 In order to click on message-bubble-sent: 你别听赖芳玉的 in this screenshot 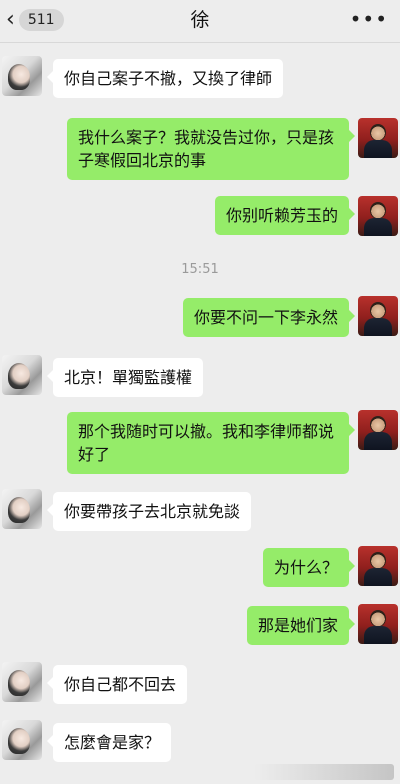, I will do `click(285, 215)`.